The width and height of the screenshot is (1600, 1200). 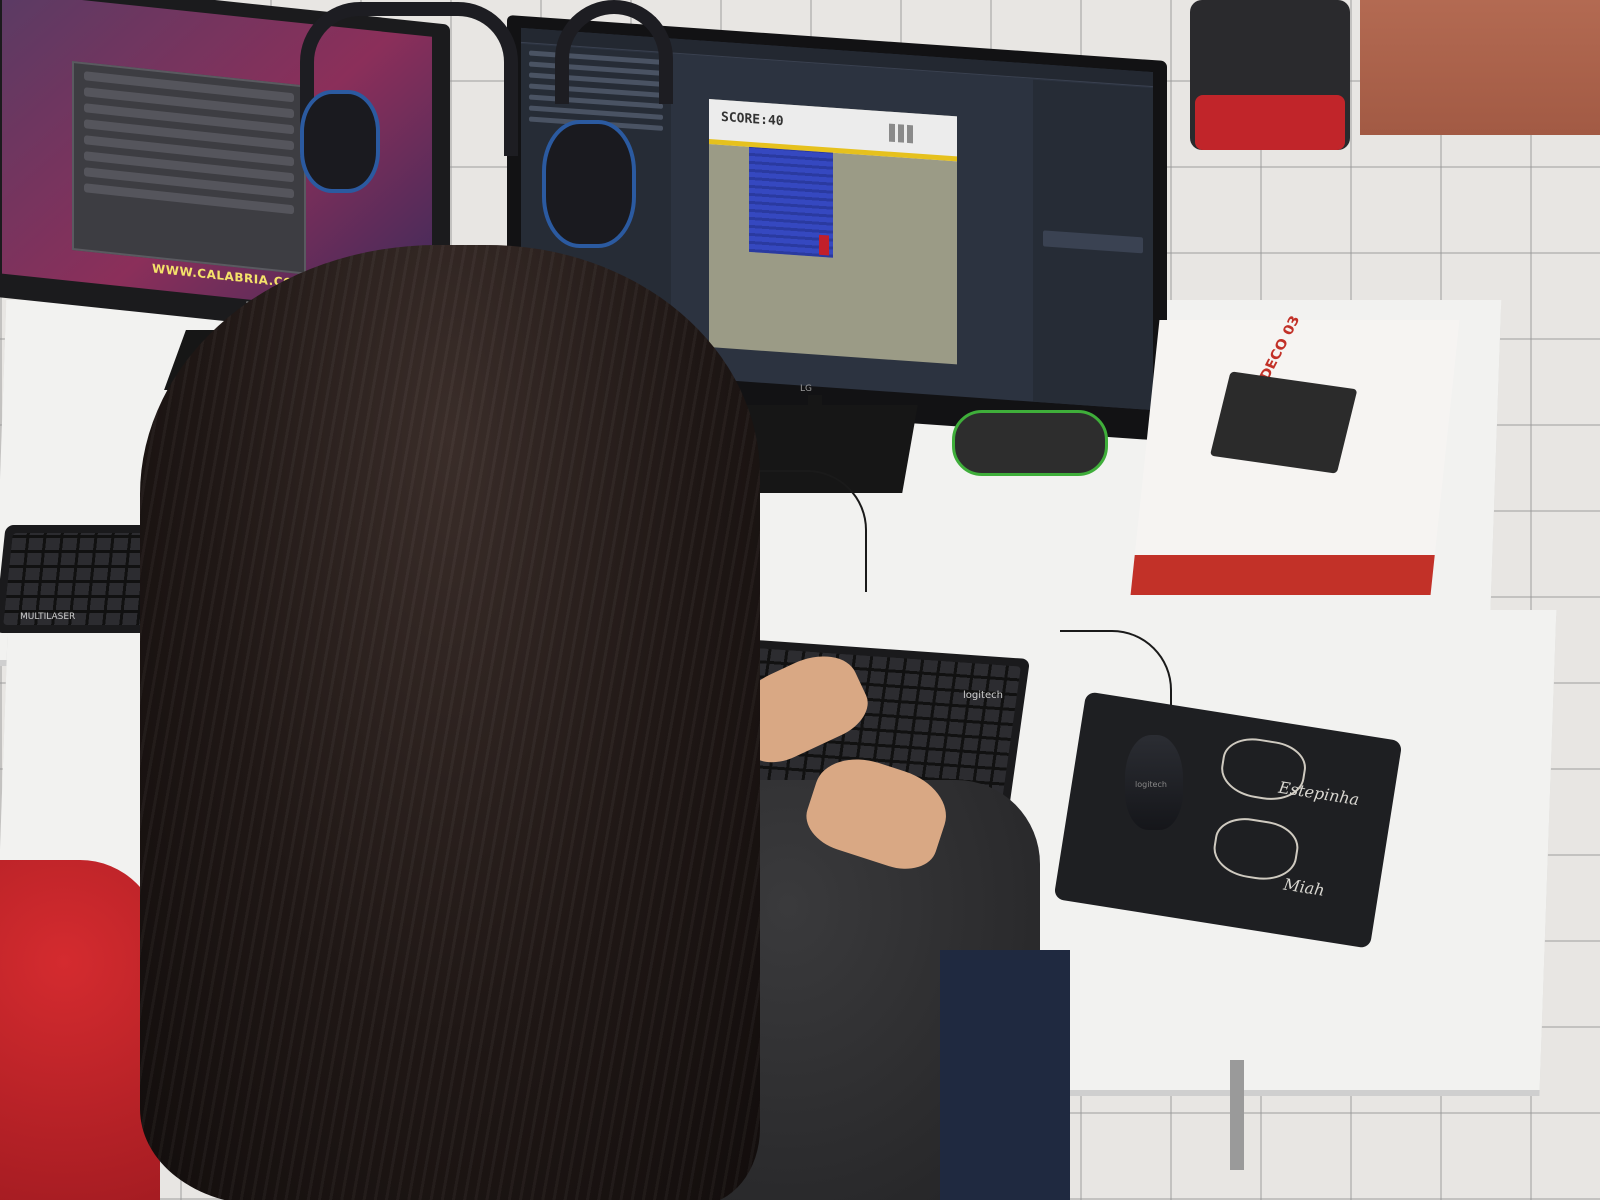 What do you see at coordinates (806, 389) in the screenshot?
I see `main-monitor-brand: LG` at bounding box center [806, 389].